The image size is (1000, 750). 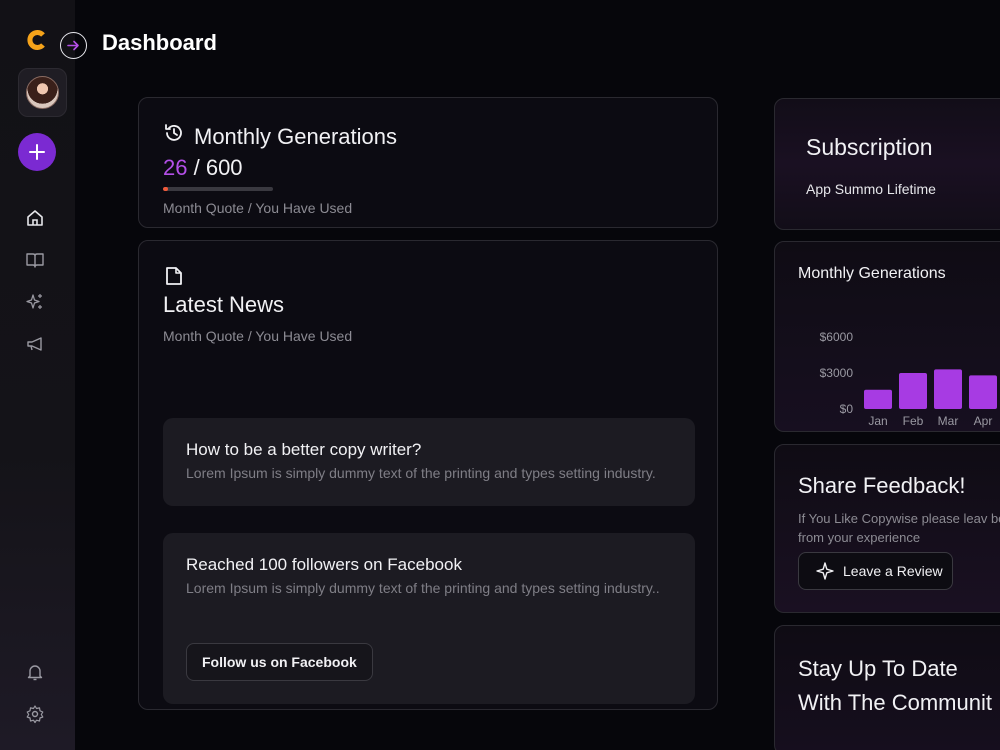 I want to click on community-title-line1: Stay Up To Date, so click(x=878, y=668).